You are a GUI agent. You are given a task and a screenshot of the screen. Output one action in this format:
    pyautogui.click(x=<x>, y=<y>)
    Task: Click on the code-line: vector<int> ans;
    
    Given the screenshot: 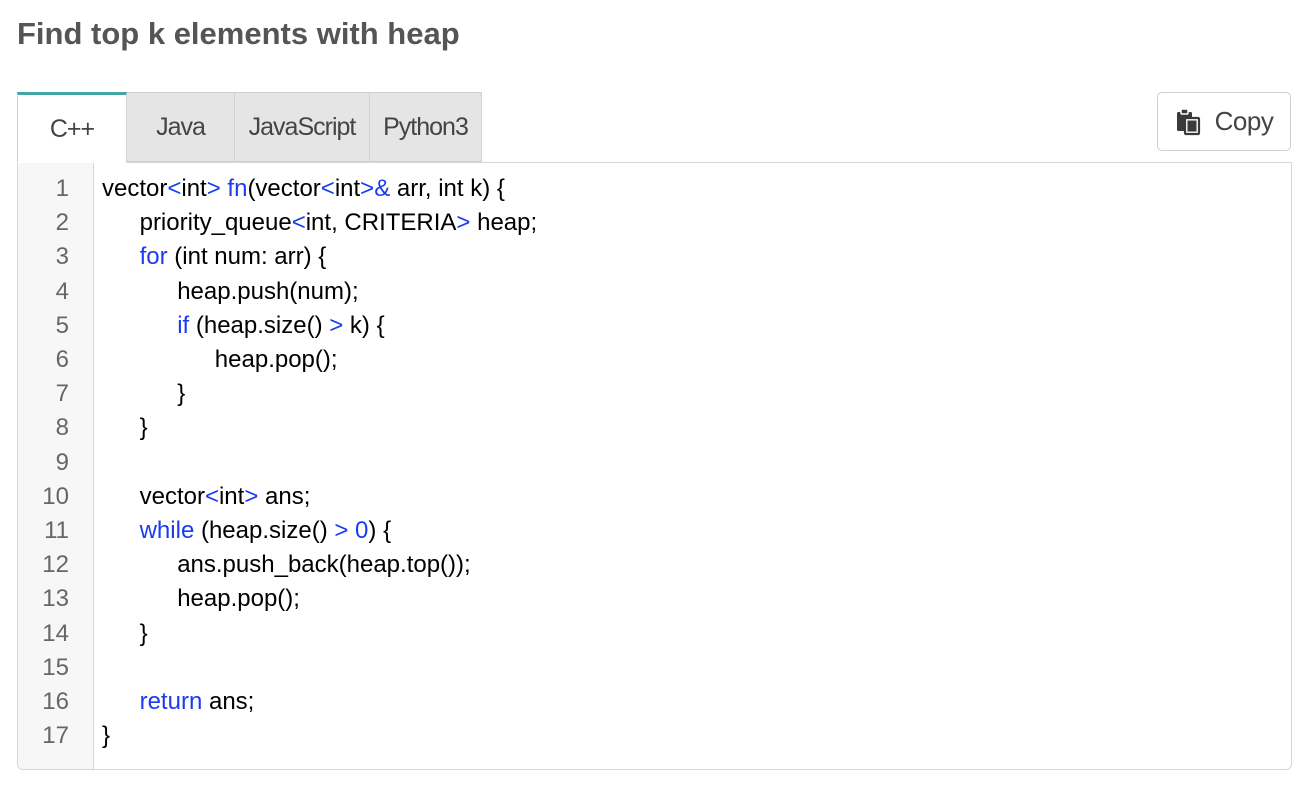 What is the action you would take?
    pyautogui.click(x=225, y=496)
    